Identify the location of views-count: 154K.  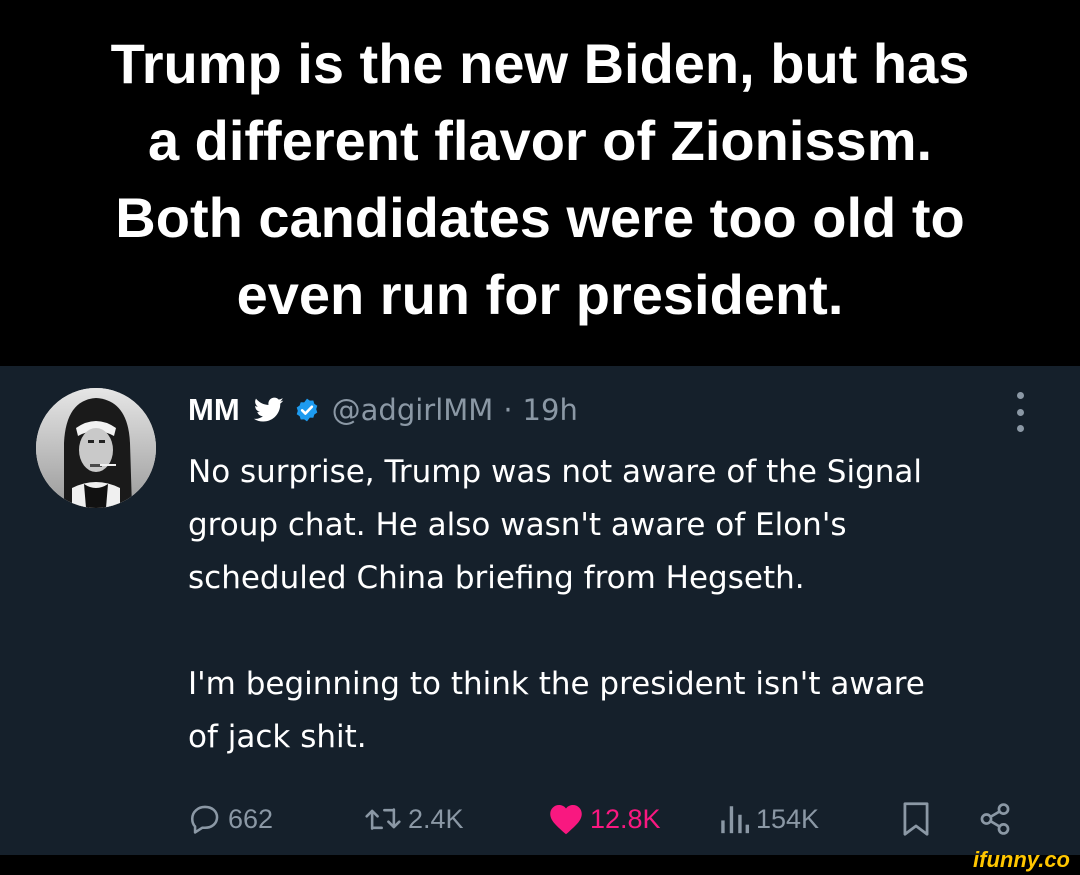
(788, 818).